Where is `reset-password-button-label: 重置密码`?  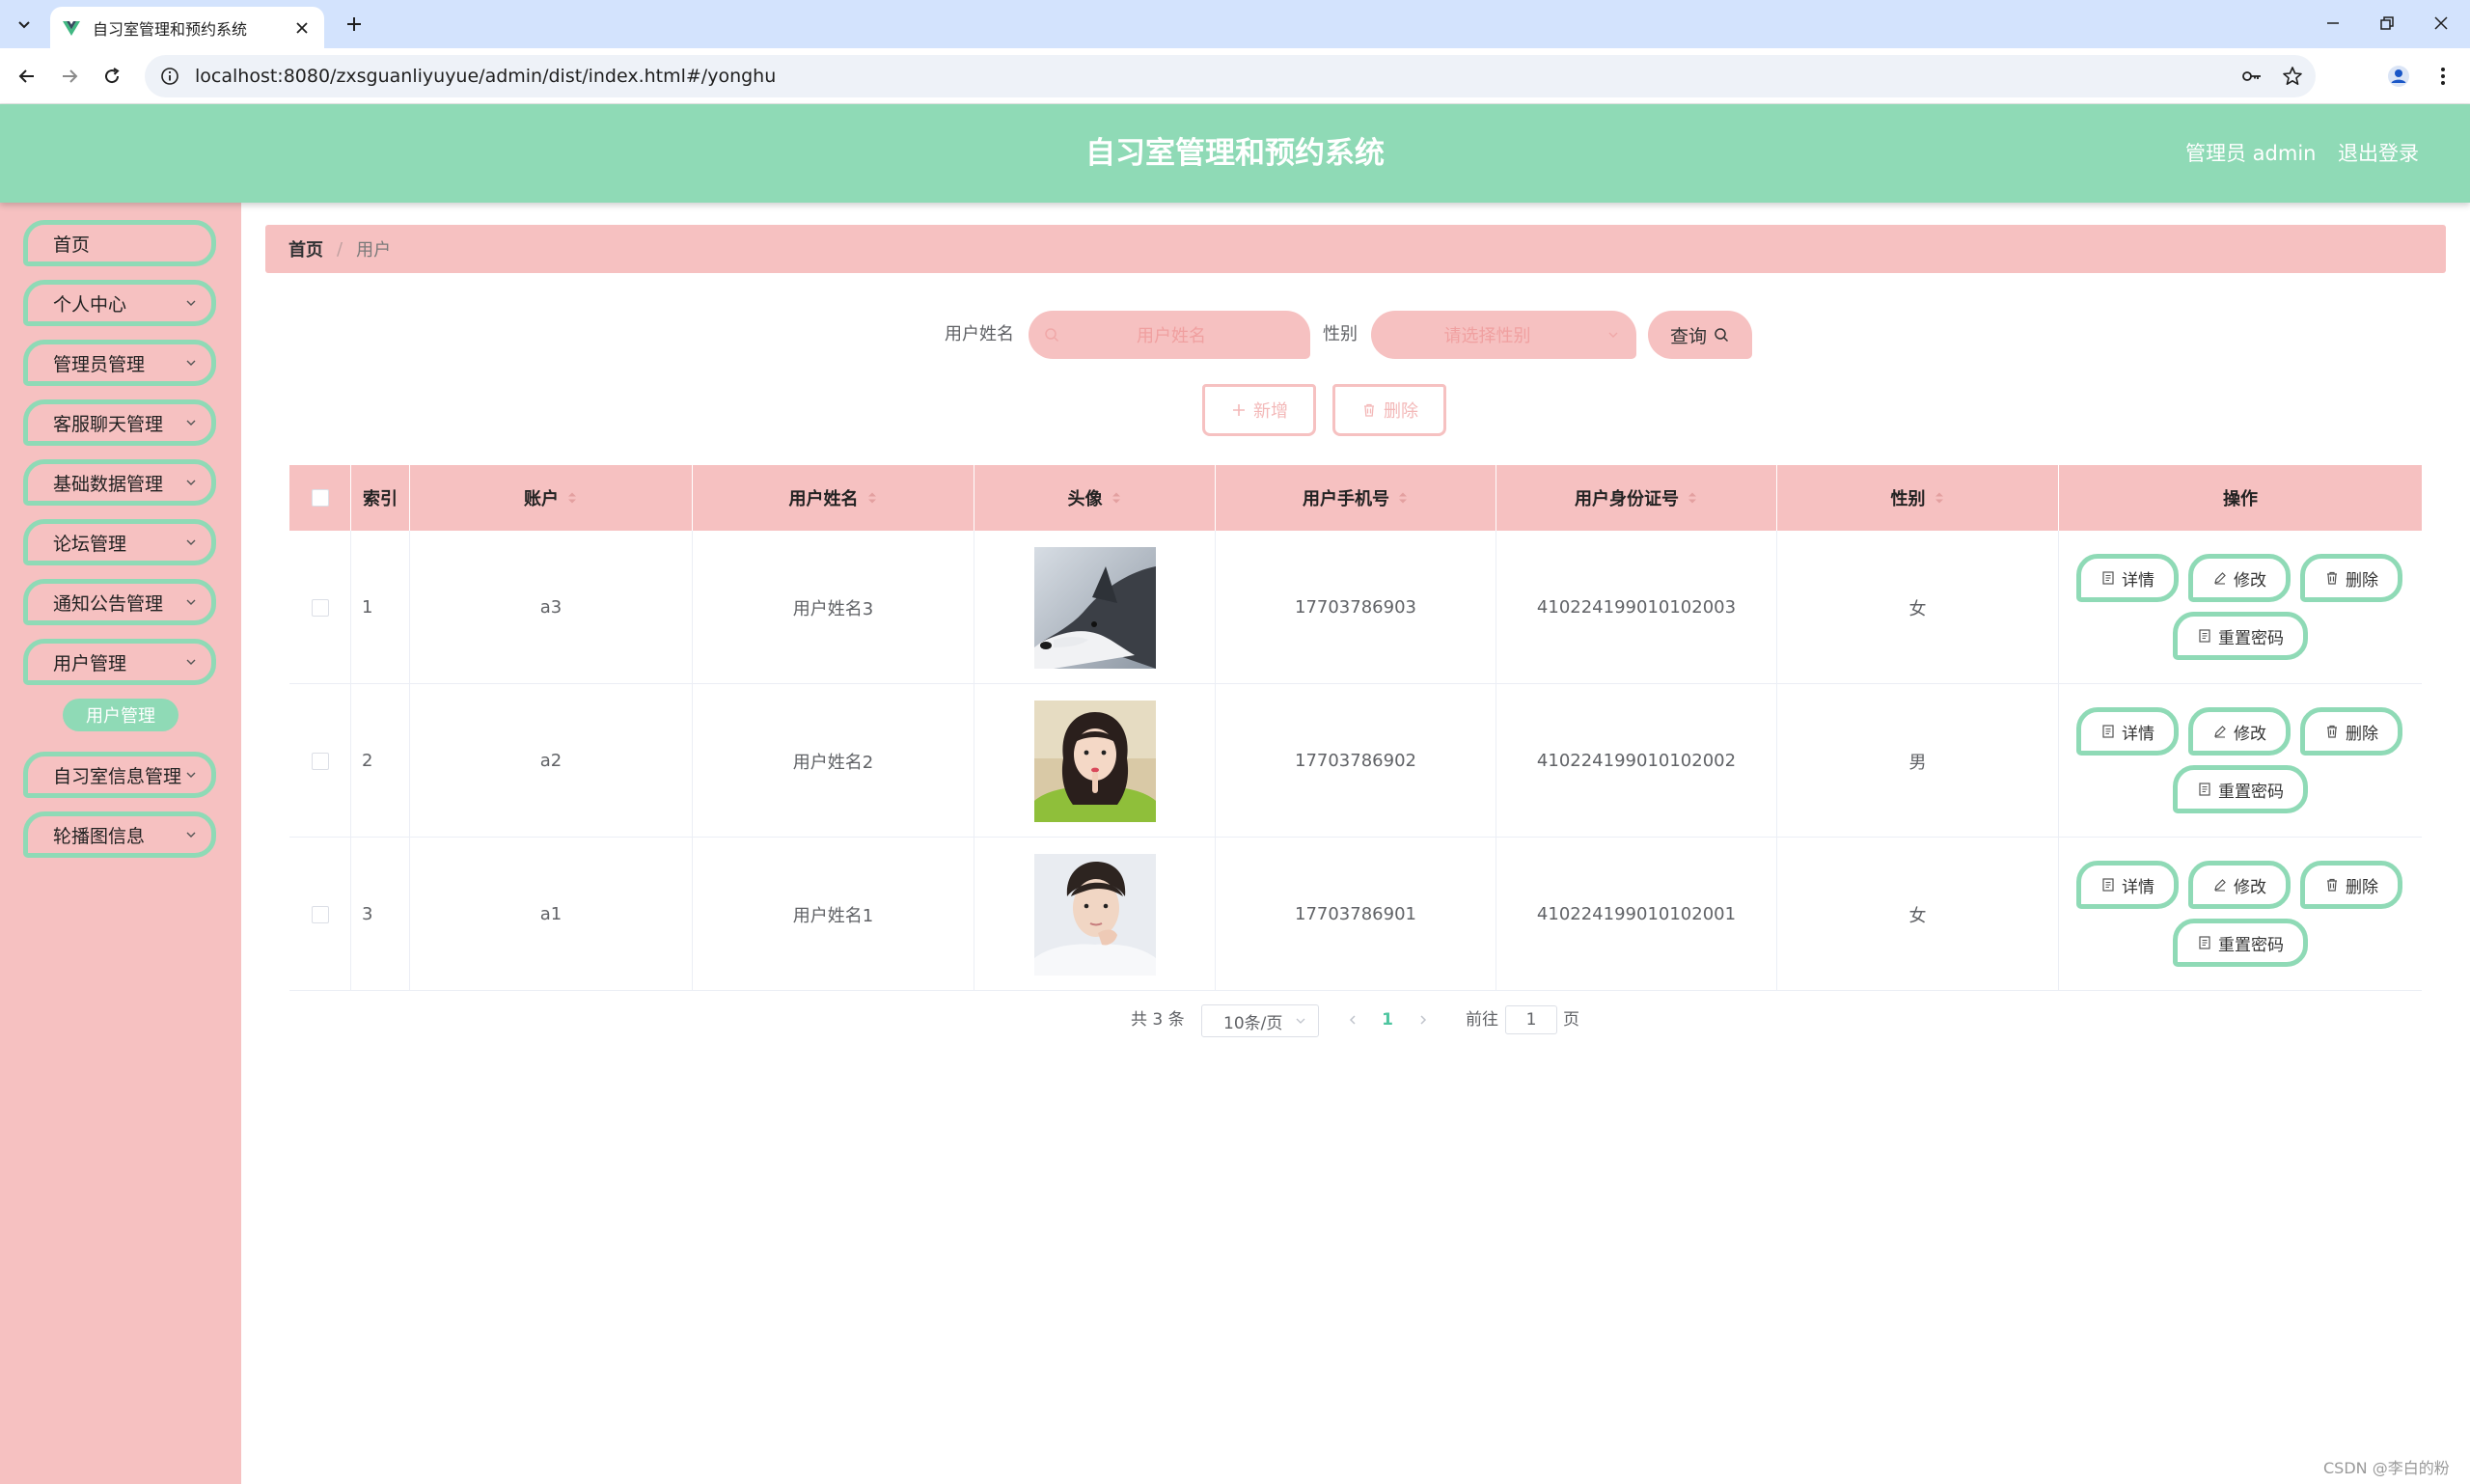 reset-password-button-label: 重置密码 is located at coordinates (2251, 945).